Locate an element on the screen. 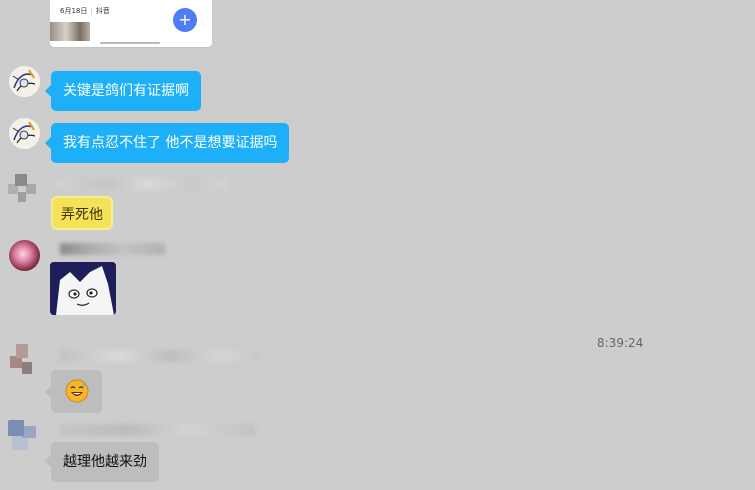 The height and width of the screenshot is (490, 755). sweat-smile-emoji-icon is located at coordinates (77, 391).